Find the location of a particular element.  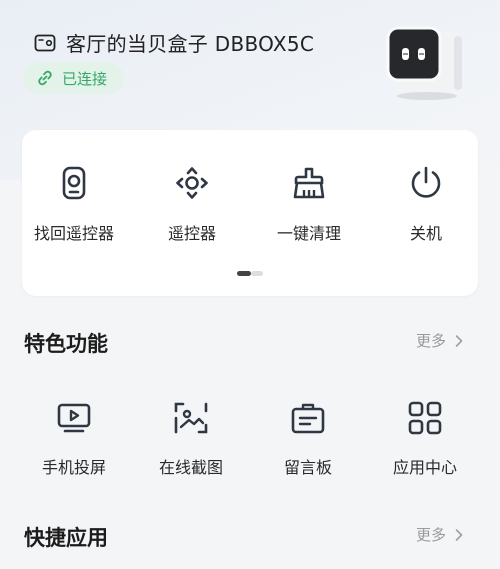

features-section-title: 特色功能 is located at coordinates (66, 344).